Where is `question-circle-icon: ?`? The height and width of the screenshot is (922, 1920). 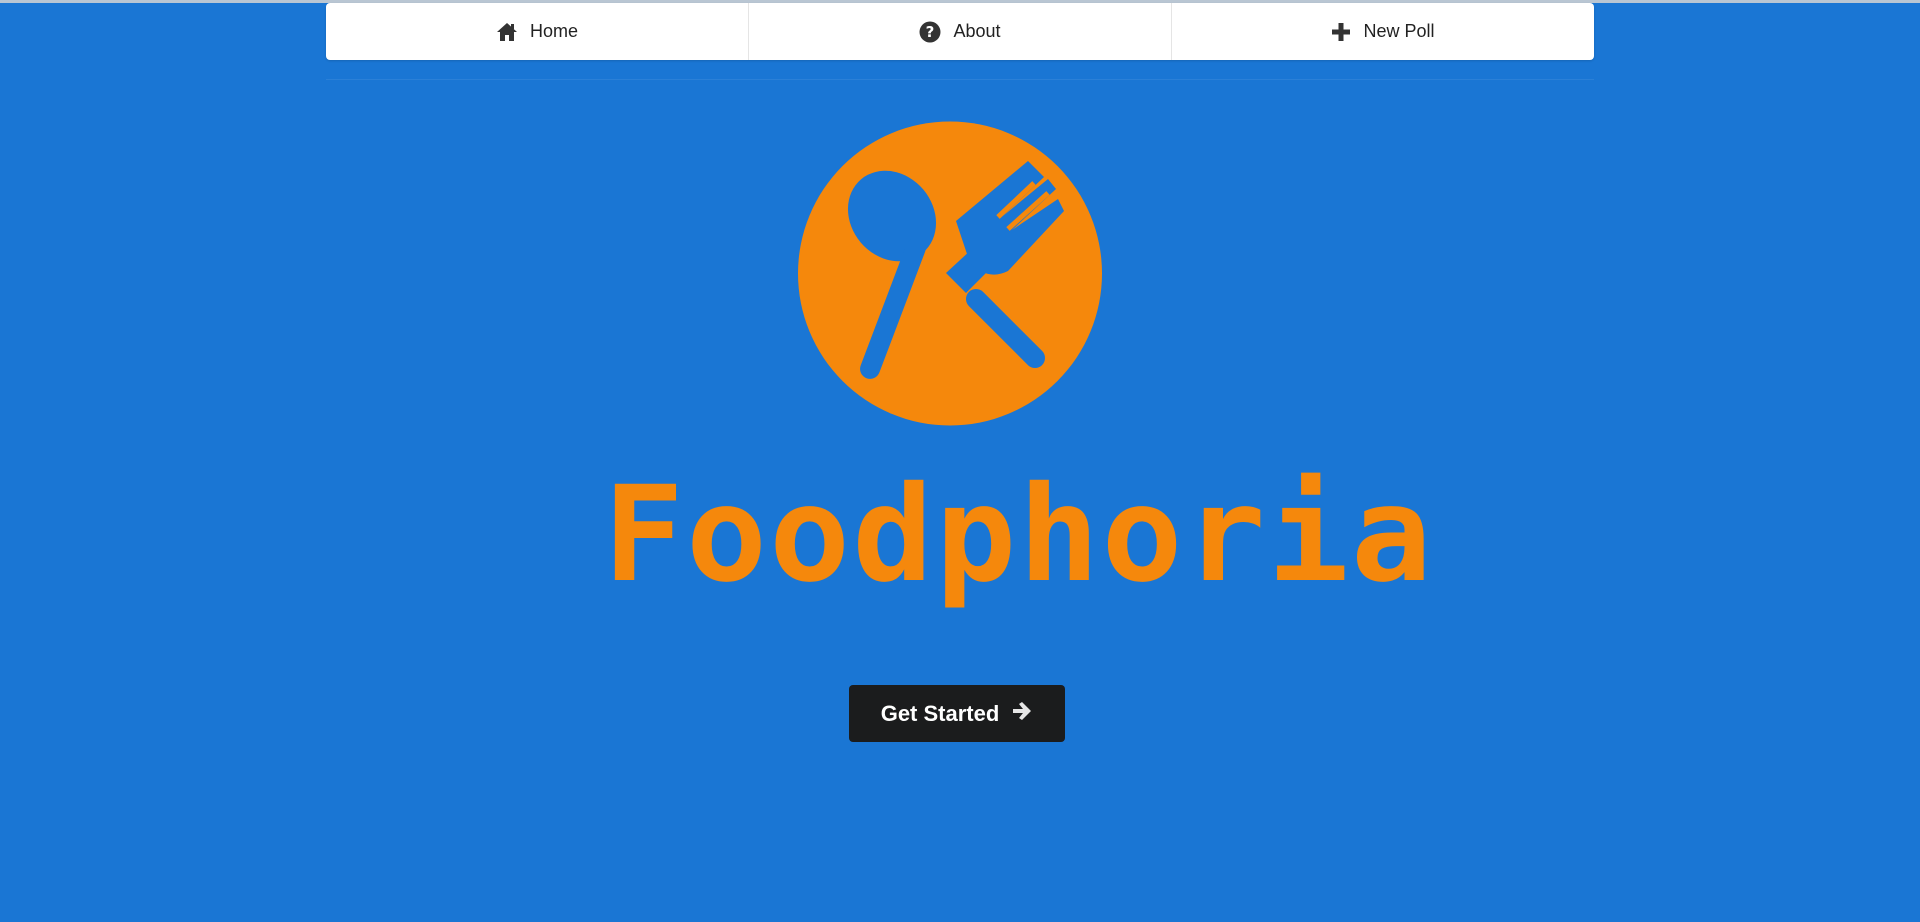 question-circle-icon: ? is located at coordinates (930, 32).